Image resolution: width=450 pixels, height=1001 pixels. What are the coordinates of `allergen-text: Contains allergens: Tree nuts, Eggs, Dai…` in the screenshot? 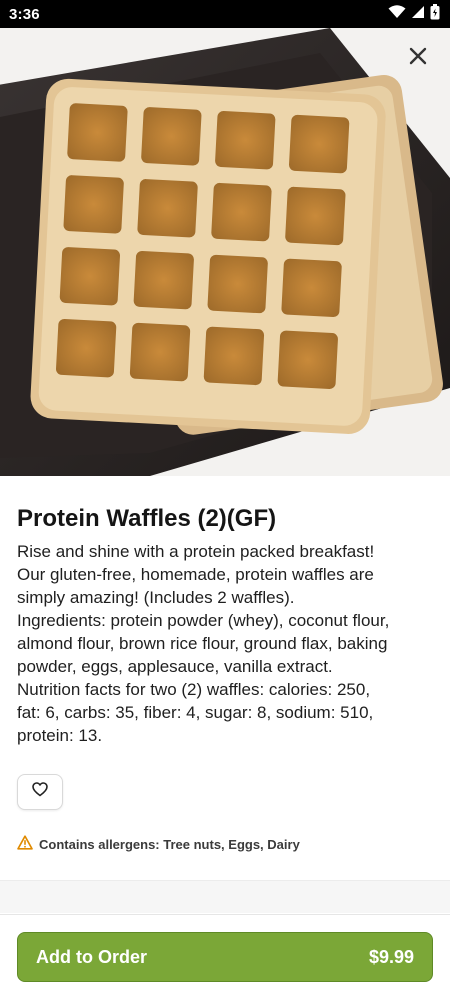 It's located at (169, 844).